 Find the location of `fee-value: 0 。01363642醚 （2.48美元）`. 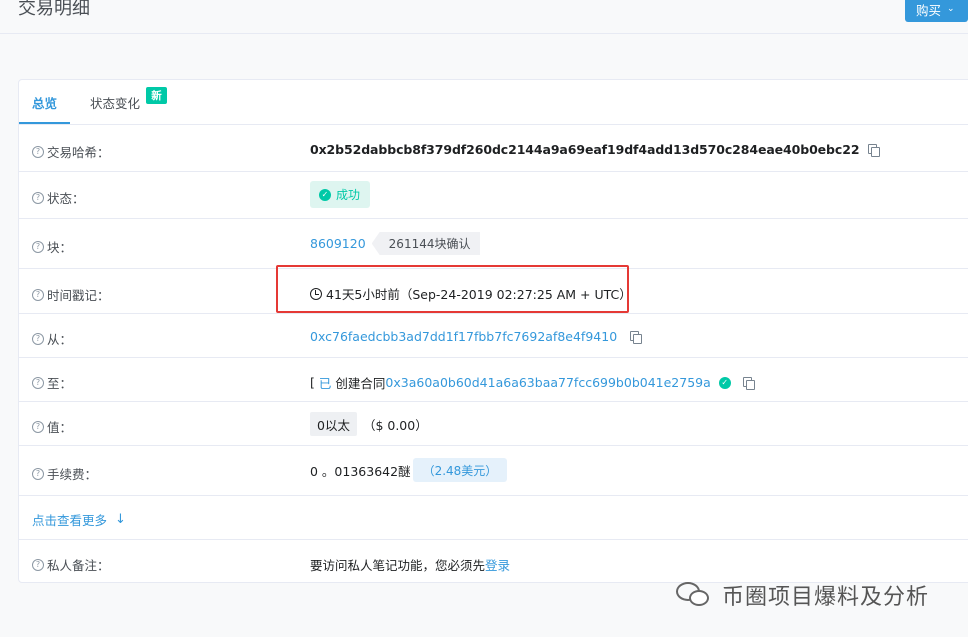

fee-value: 0 。01363642醚 （2.48美元） is located at coordinates (409, 470).